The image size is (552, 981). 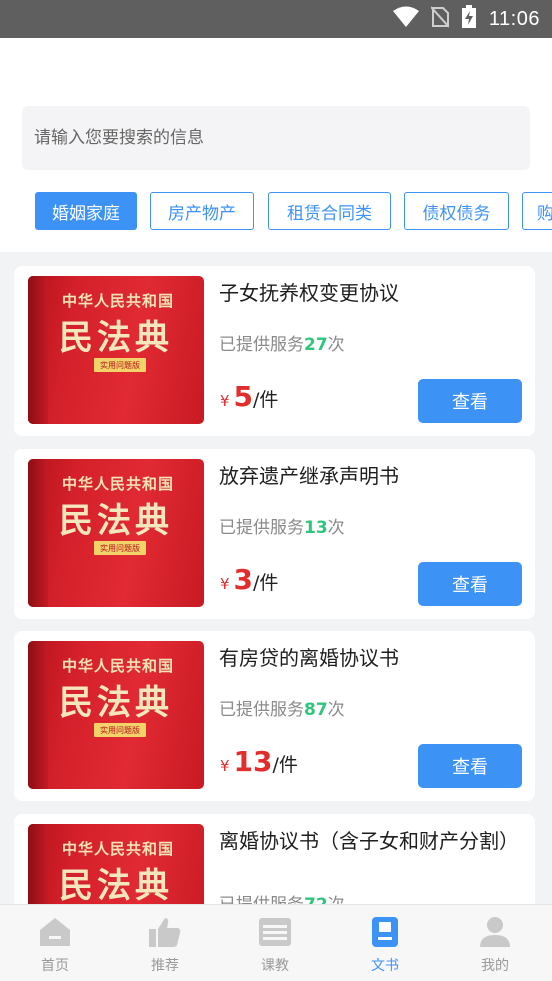 I want to click on tab-documents: 文书, so click(x=385, y=943).